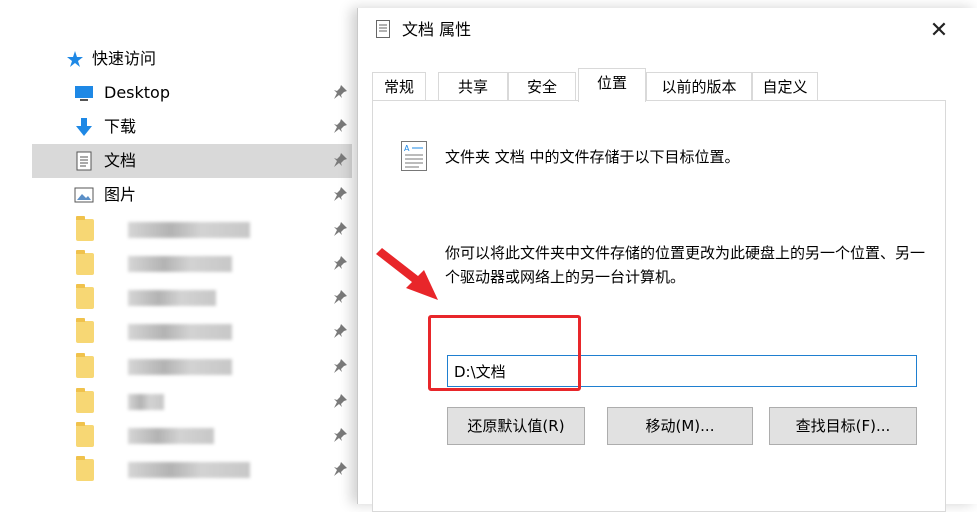 The image size is (977, 512). I want to click on nav-item-label: Desktop, so click(137, 92).